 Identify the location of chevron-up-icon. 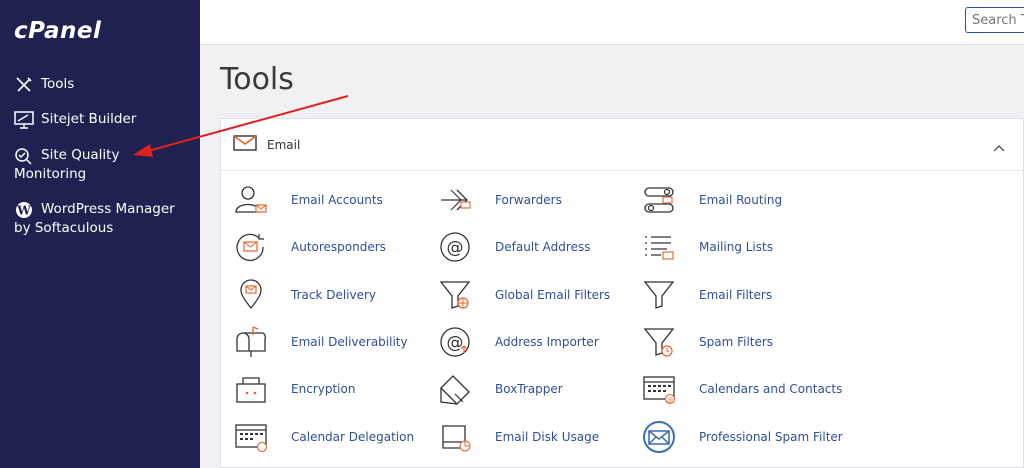
(999, 146).